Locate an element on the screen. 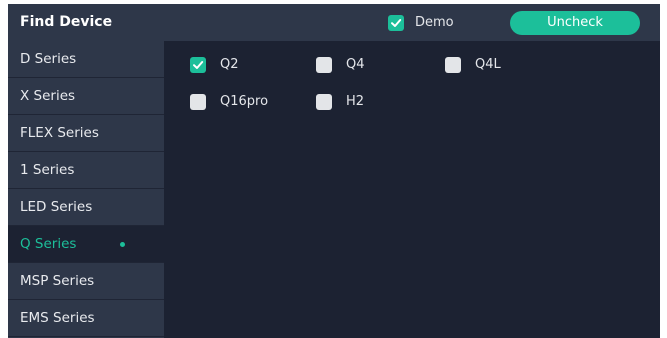 This screenshot has width=667, height=338. sidebar-item-label: Q Series is located at coordinates (48, 244).